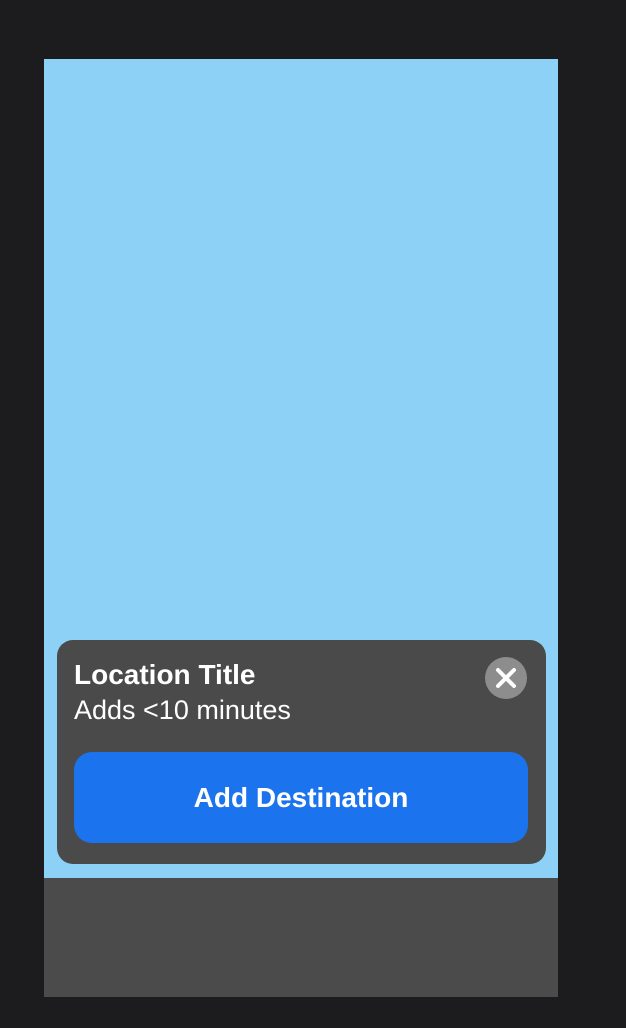 The height and width of the screenshot is (1028, 626). I want to click on location-title: Location Title, so click(165, 674).